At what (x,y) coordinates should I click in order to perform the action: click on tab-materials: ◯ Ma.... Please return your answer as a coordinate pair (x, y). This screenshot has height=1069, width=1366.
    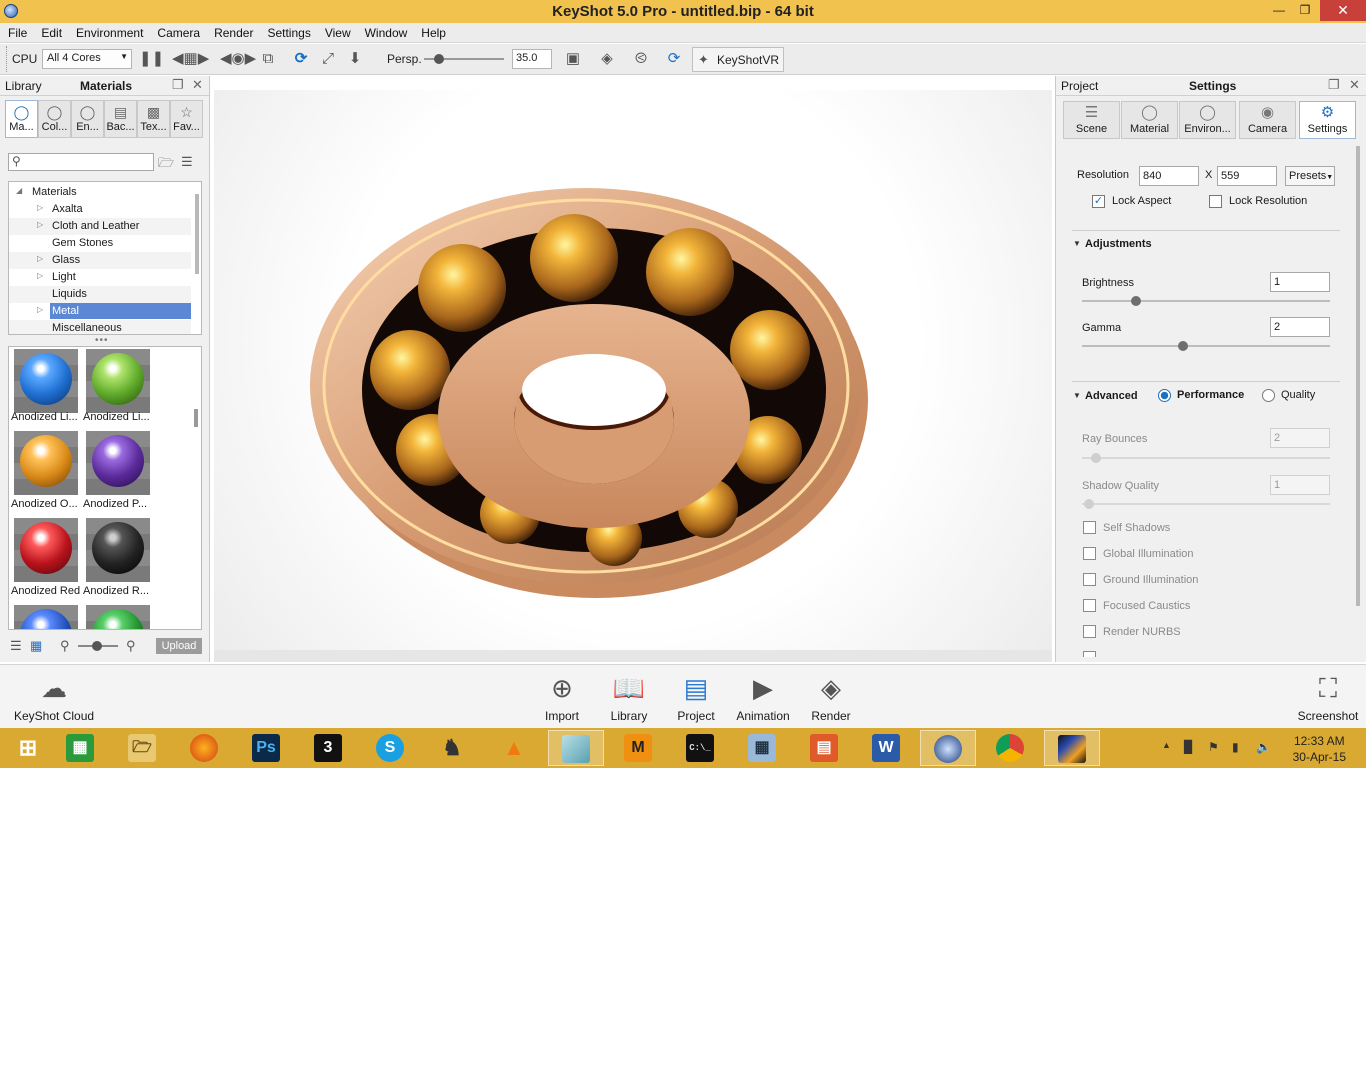
    Looking at the image, I should click on (21, 119).